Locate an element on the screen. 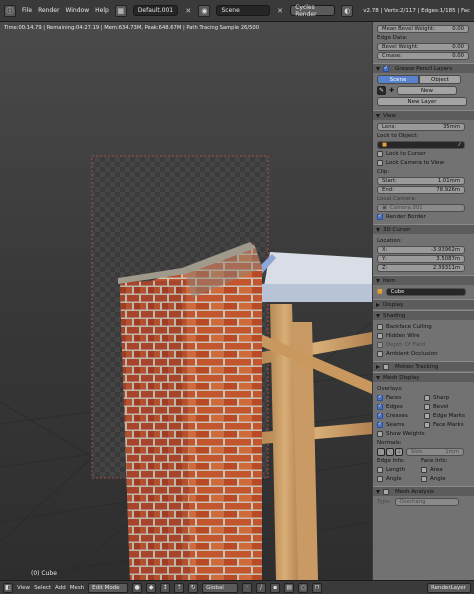  edge-marks-checkbox is located at coordinates (427, 415).